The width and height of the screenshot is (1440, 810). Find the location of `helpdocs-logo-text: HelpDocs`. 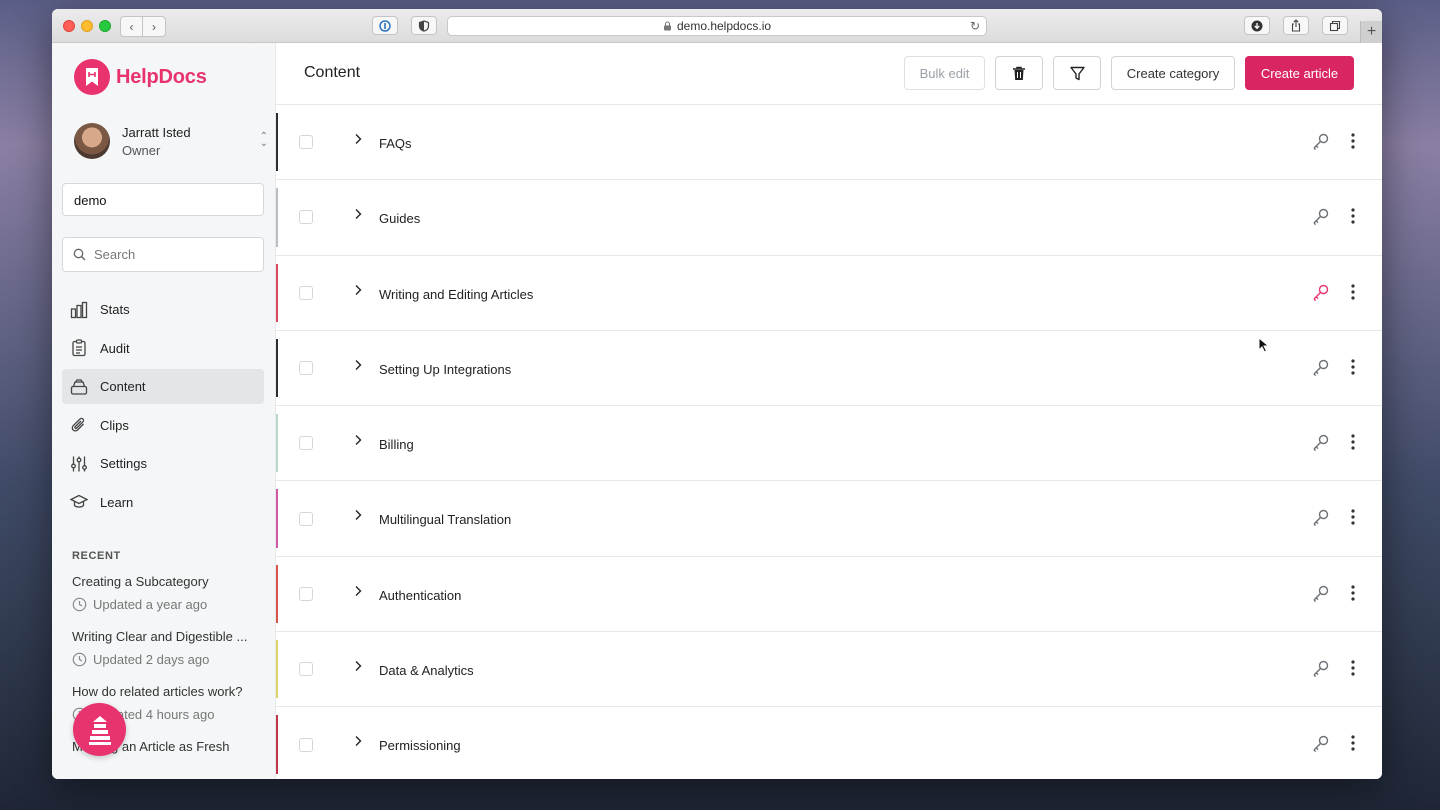

helpdocs-logo-text: HelpDocs is located at coordinates (161, 76).